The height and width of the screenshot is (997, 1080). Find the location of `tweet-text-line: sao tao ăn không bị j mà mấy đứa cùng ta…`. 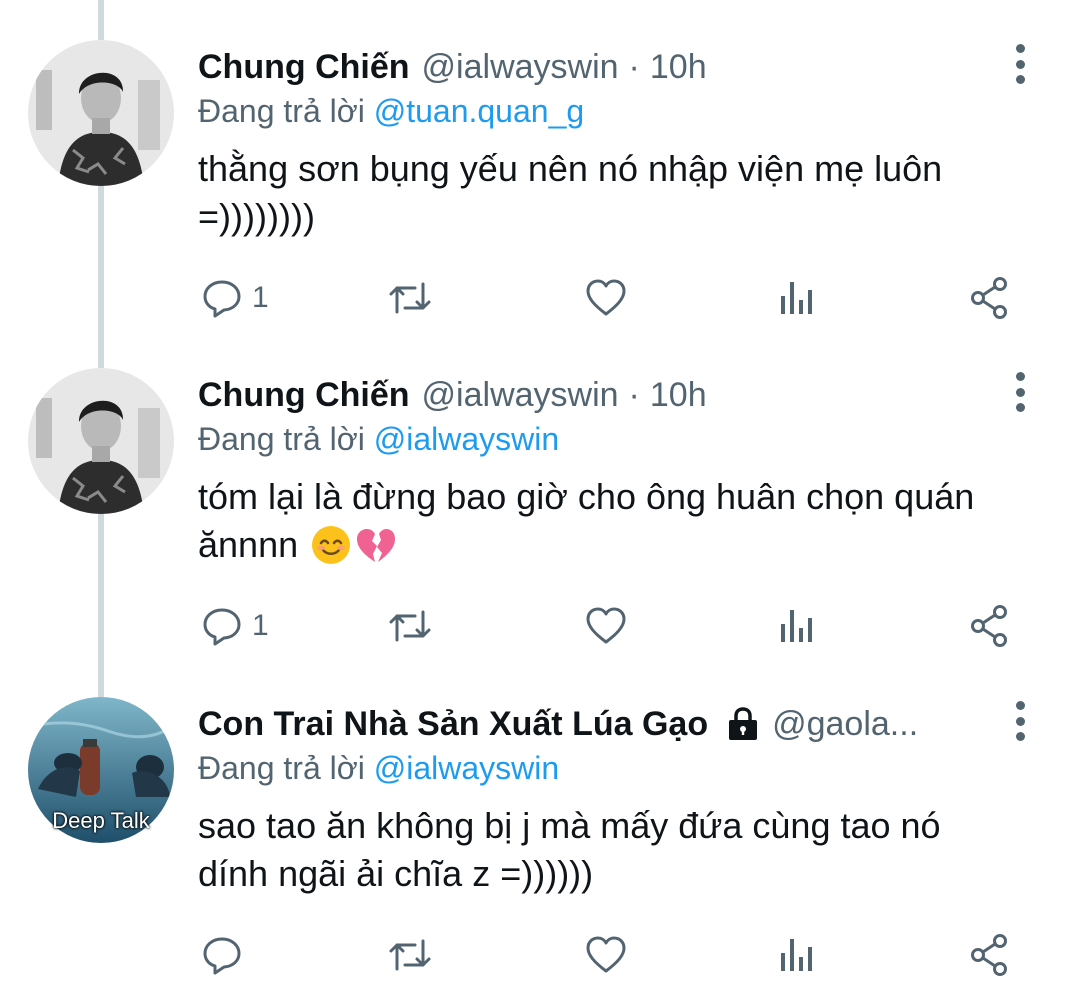

tweet-text-line: sao tao ăn không bị j mà mấy đứa cùng ta… is located at coordinates (569, 825).